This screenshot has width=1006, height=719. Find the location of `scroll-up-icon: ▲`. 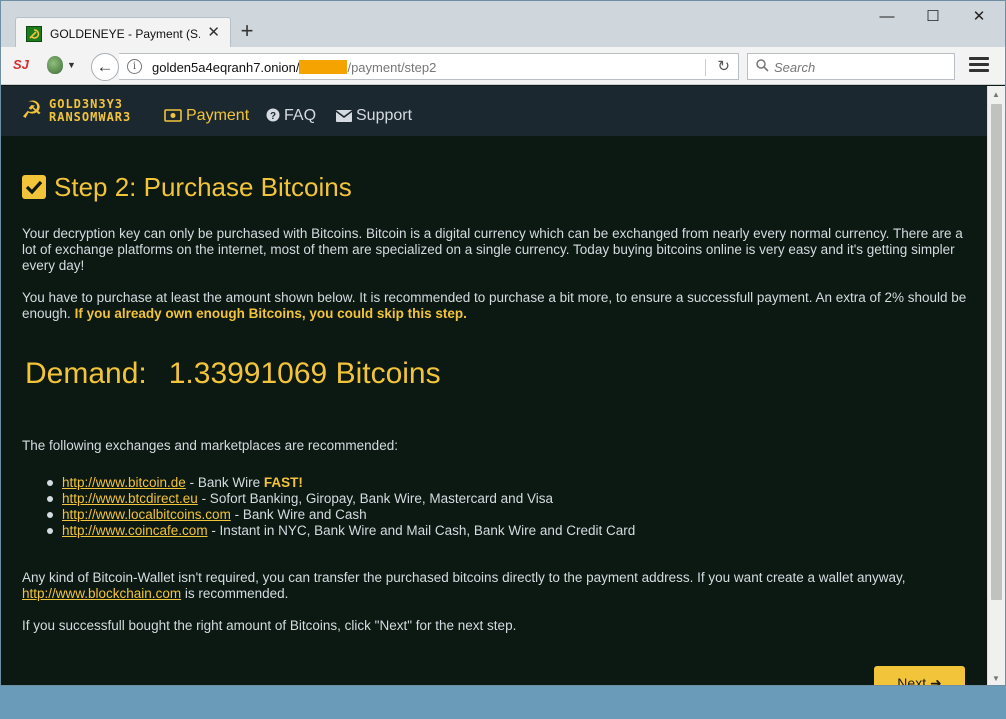

scroll-up-icon: ▲ is located at coordinates (996, 94).